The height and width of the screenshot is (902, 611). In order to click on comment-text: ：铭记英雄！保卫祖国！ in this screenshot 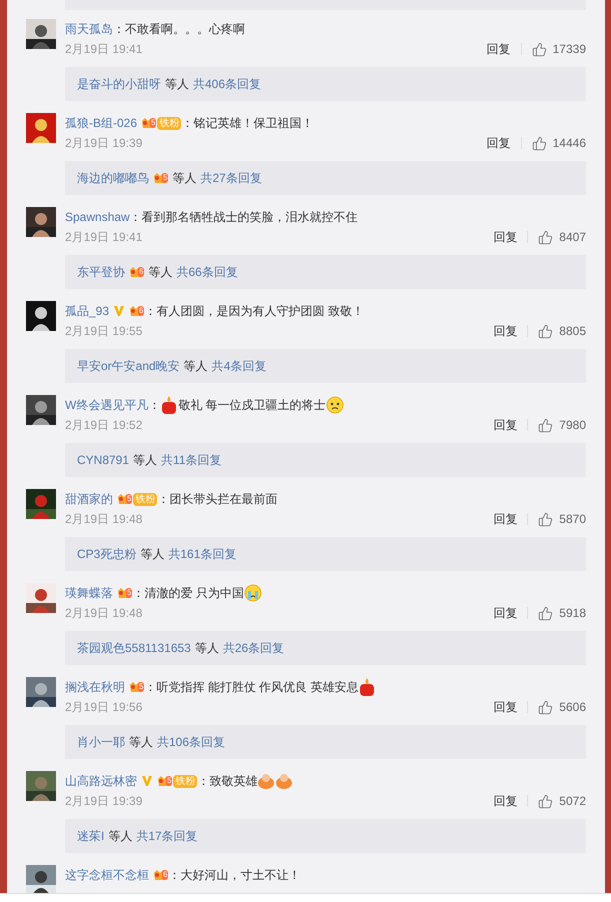, I will do `click(247, 123)`.